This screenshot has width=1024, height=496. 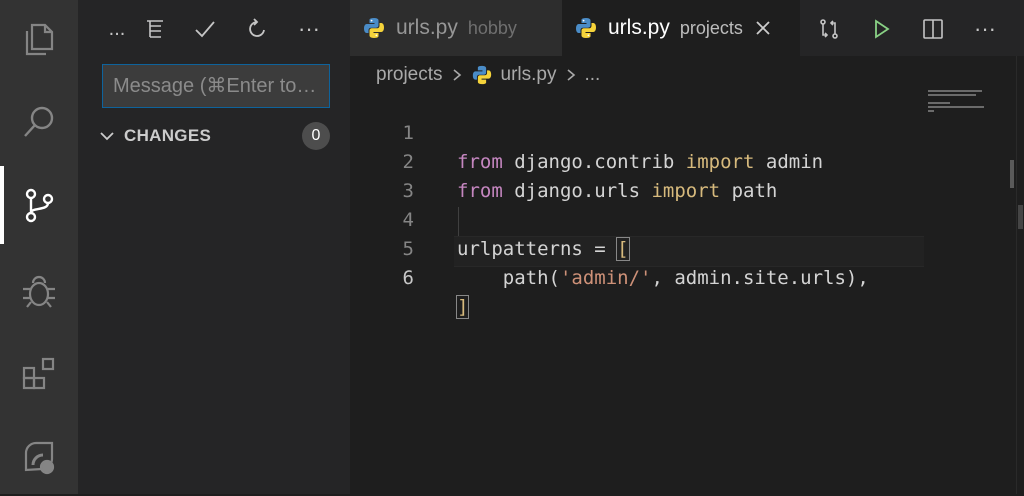 I want to click on tab-urls-hobby: urls.py hobby, so click(x=456, y=28).